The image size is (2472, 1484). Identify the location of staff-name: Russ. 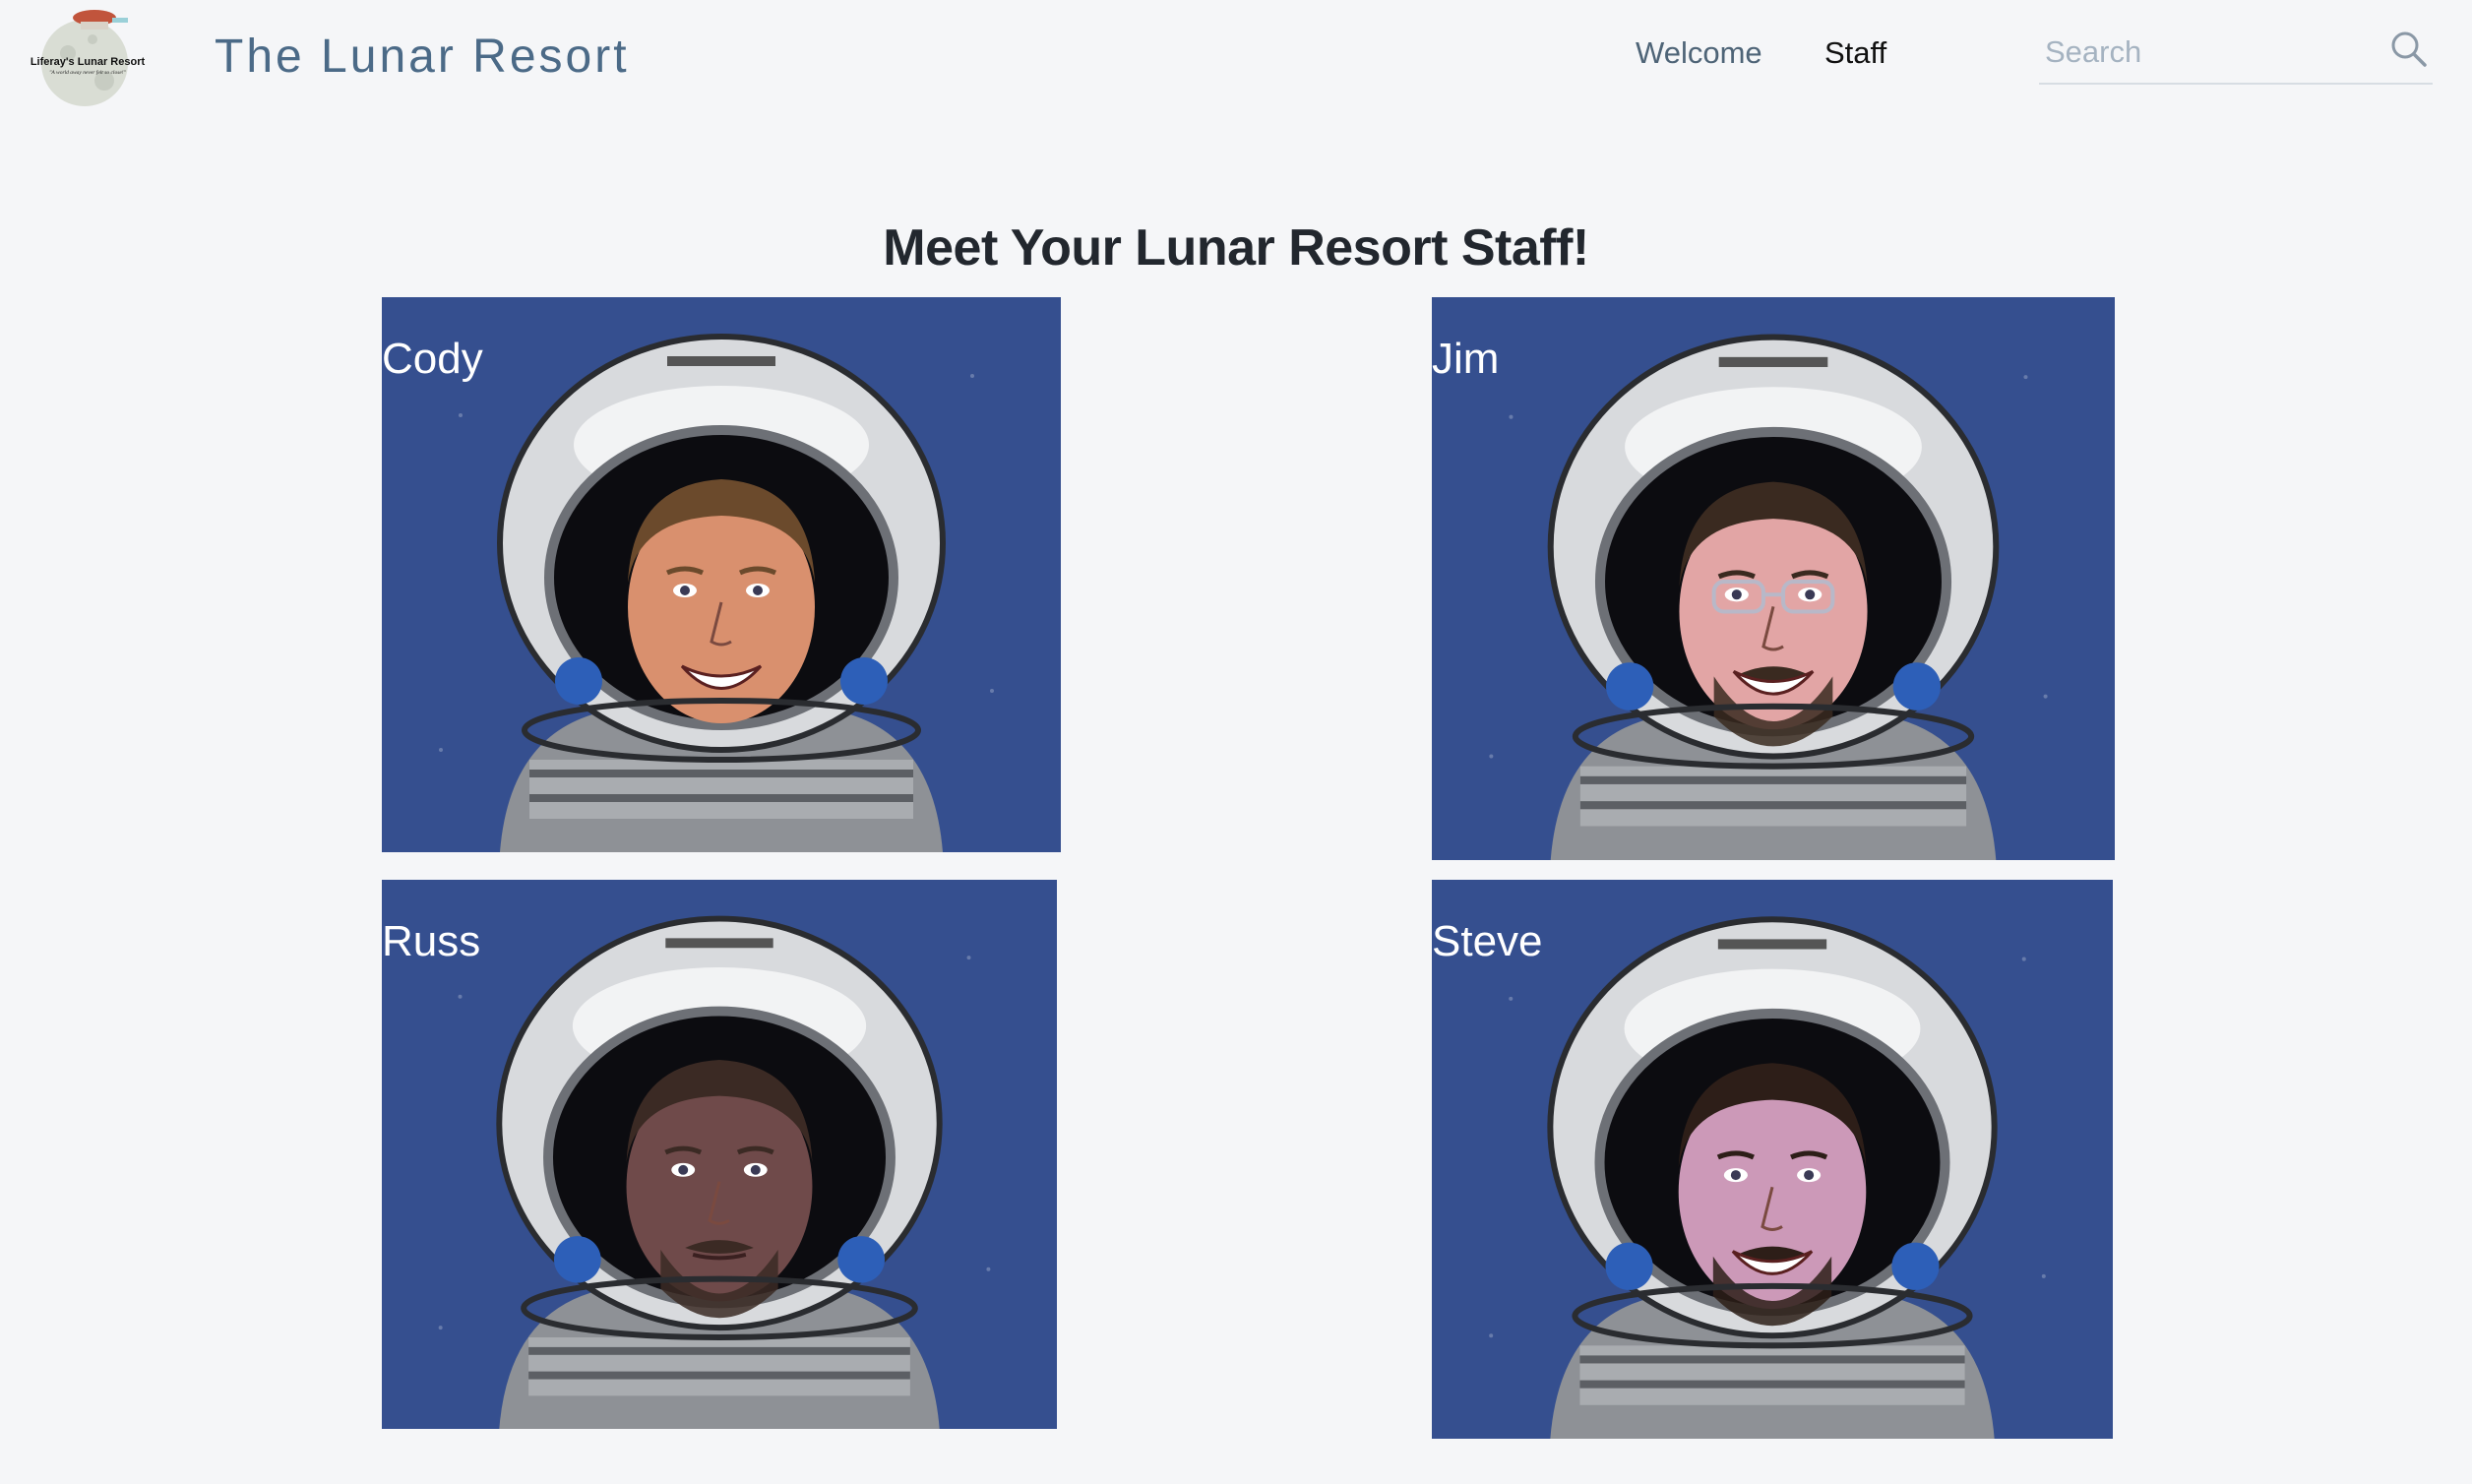
(431, 941).